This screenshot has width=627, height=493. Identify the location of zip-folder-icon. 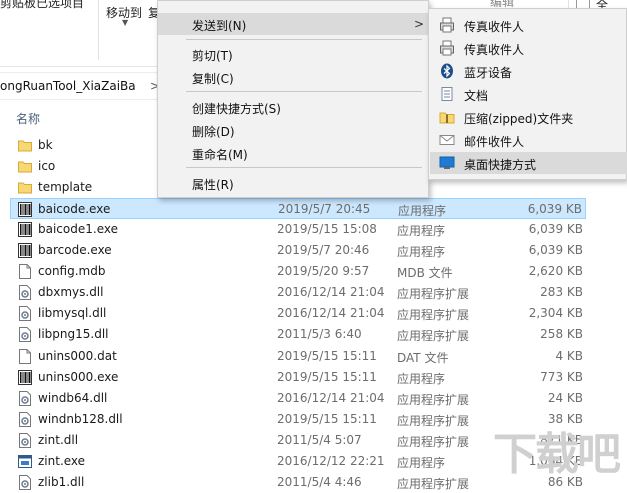
(447, 118).